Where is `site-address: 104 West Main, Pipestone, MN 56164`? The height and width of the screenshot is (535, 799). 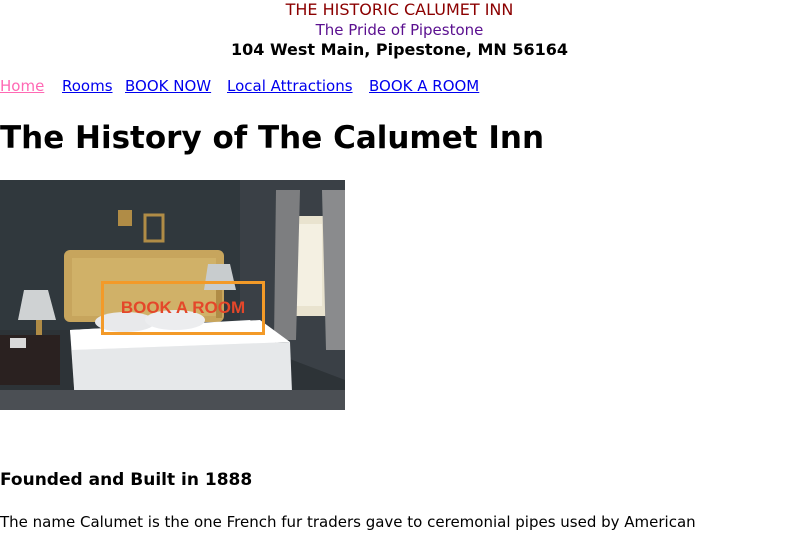 site-address: 104 West Main, Pipestone, MN 56164 is located at coordinates (399, 49).